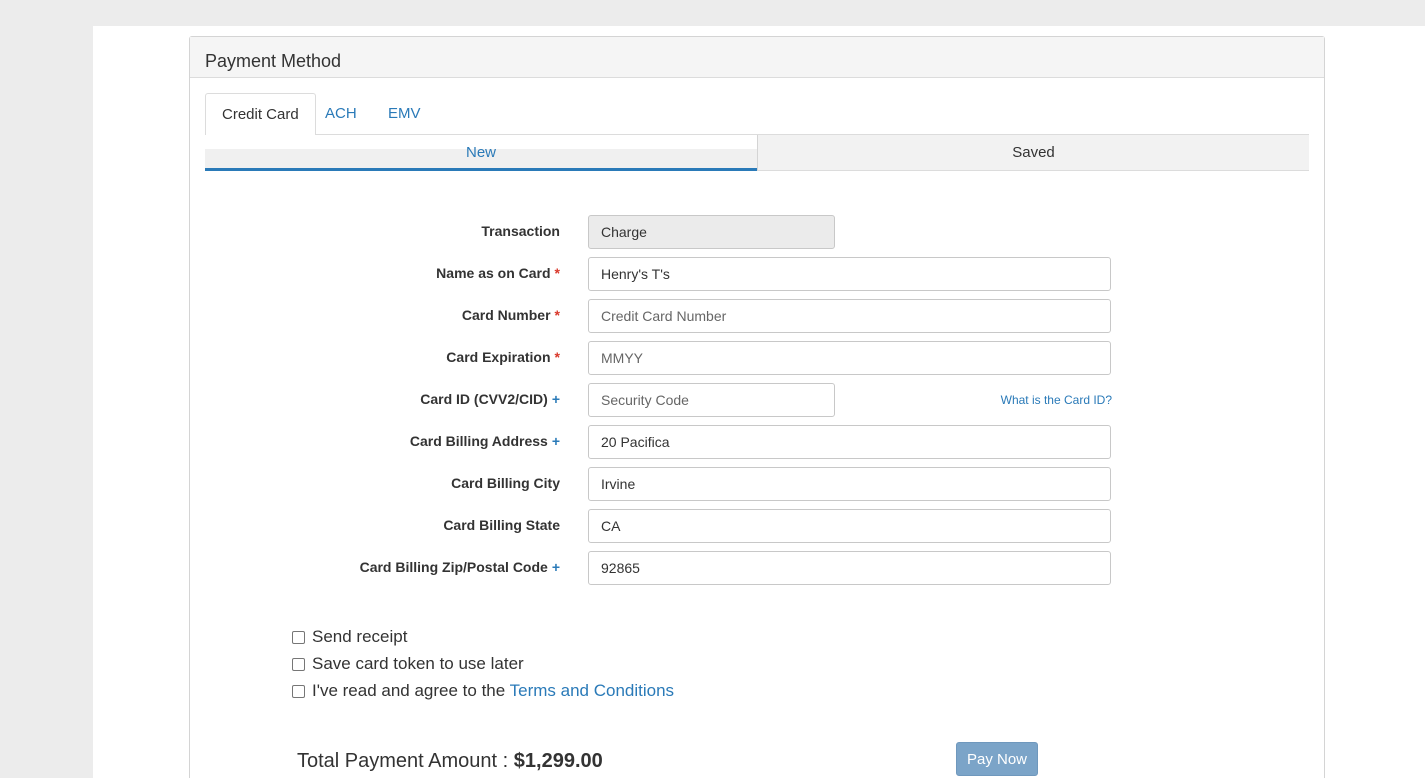 The width and height of the screenshot is (1425, 778). I want to click on expiration-row: Card Expiration *, so click(758, 358).